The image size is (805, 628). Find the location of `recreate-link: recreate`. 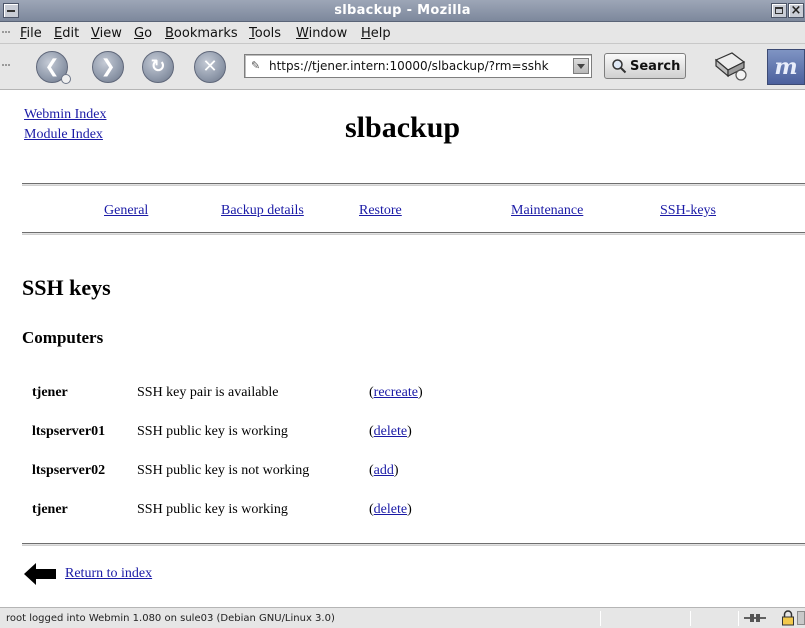

recreate-link: recreate is located at coordinates (396, 392).